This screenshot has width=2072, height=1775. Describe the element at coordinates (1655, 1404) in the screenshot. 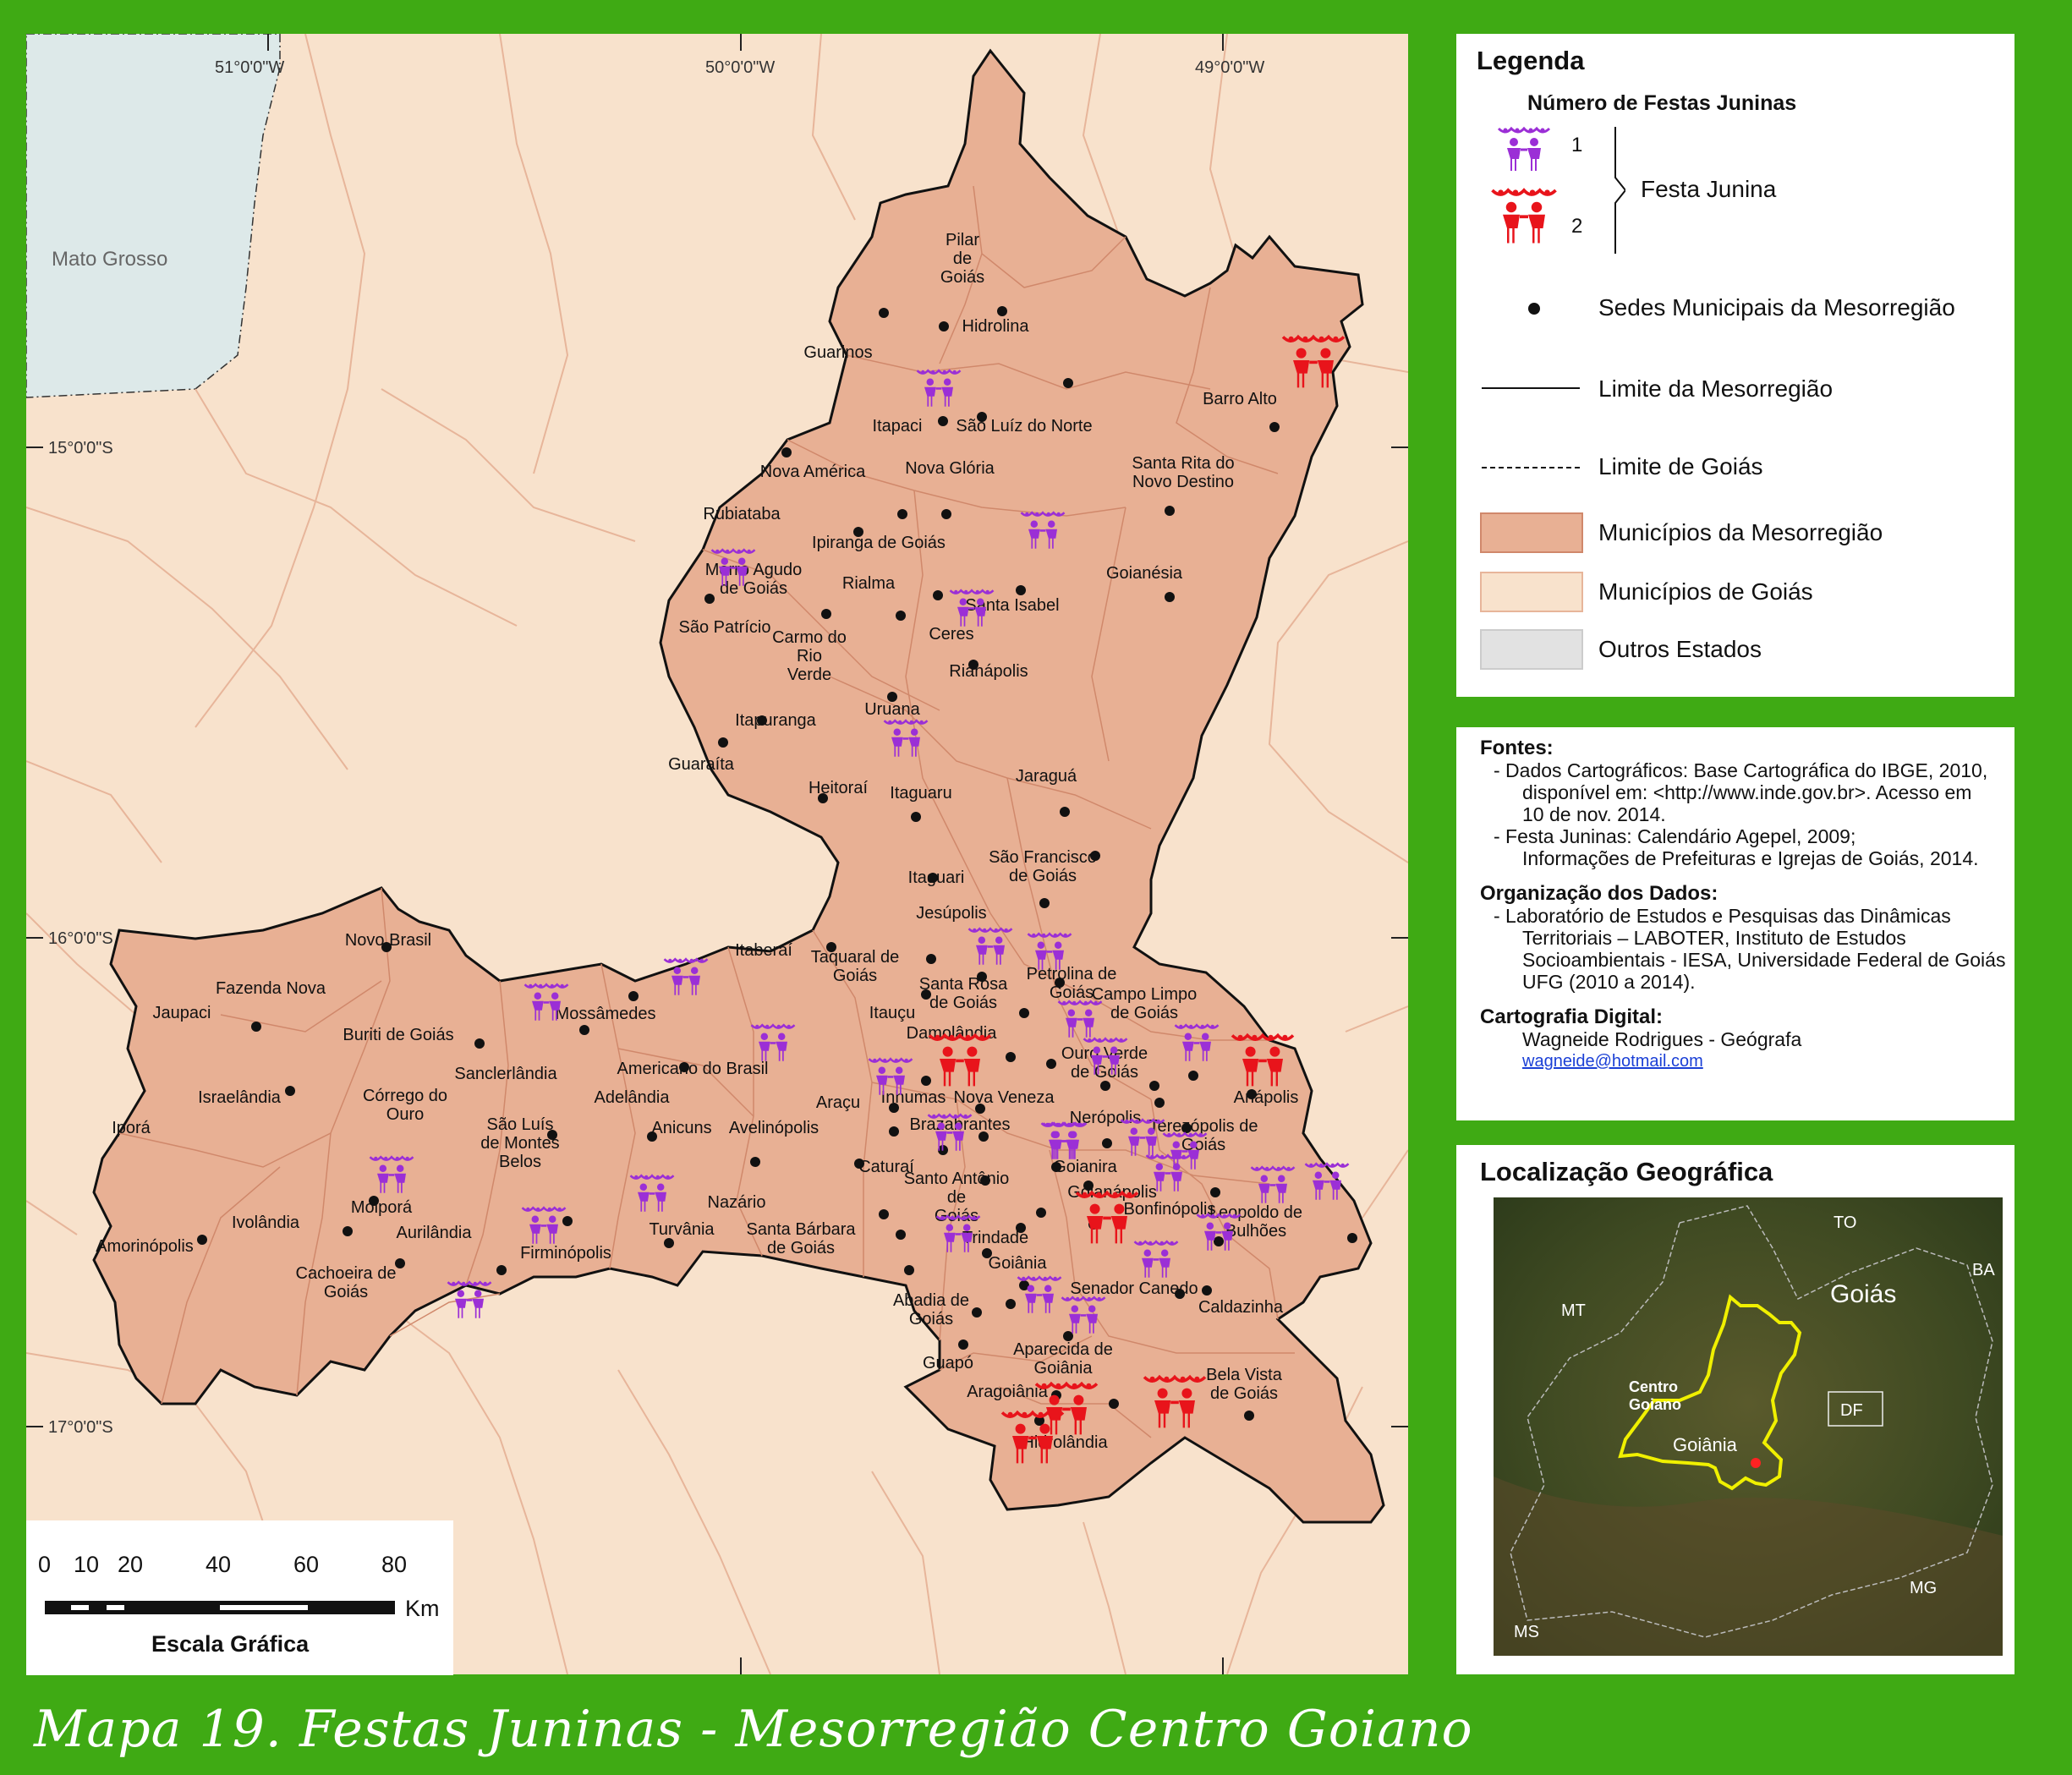

I see `loc-label-goiano: Goiano` at that location.